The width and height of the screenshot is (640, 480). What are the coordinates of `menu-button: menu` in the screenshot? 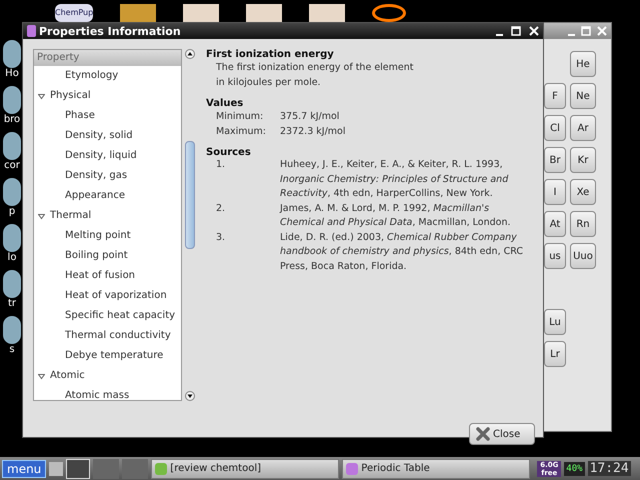 It's located at (24, 469).